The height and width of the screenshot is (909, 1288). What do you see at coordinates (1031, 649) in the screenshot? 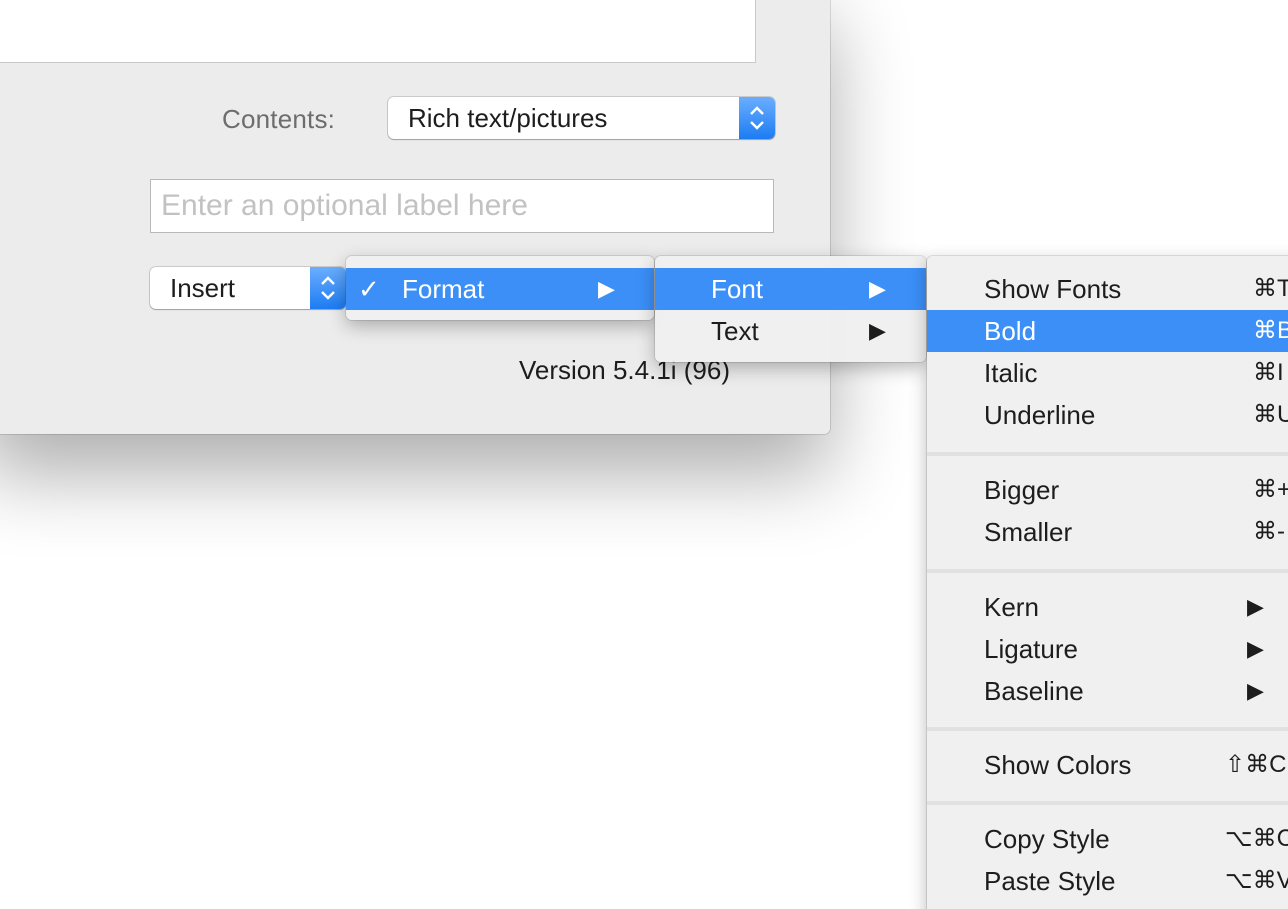
I see `menu-item-label: Ligature` at bounding box center [1031, 649].